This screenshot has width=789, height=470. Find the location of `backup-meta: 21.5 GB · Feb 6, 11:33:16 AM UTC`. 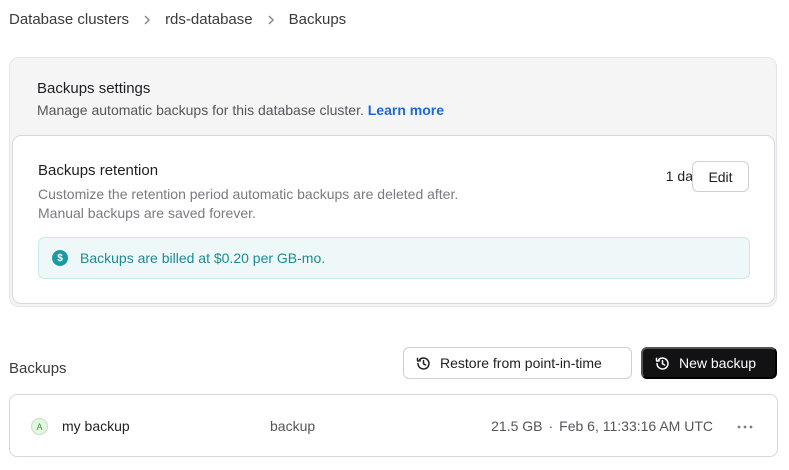

backup-meta: 21.5 GB · Feb 6, 11:33:16 AM UTC is located at coordinates (602, 426).